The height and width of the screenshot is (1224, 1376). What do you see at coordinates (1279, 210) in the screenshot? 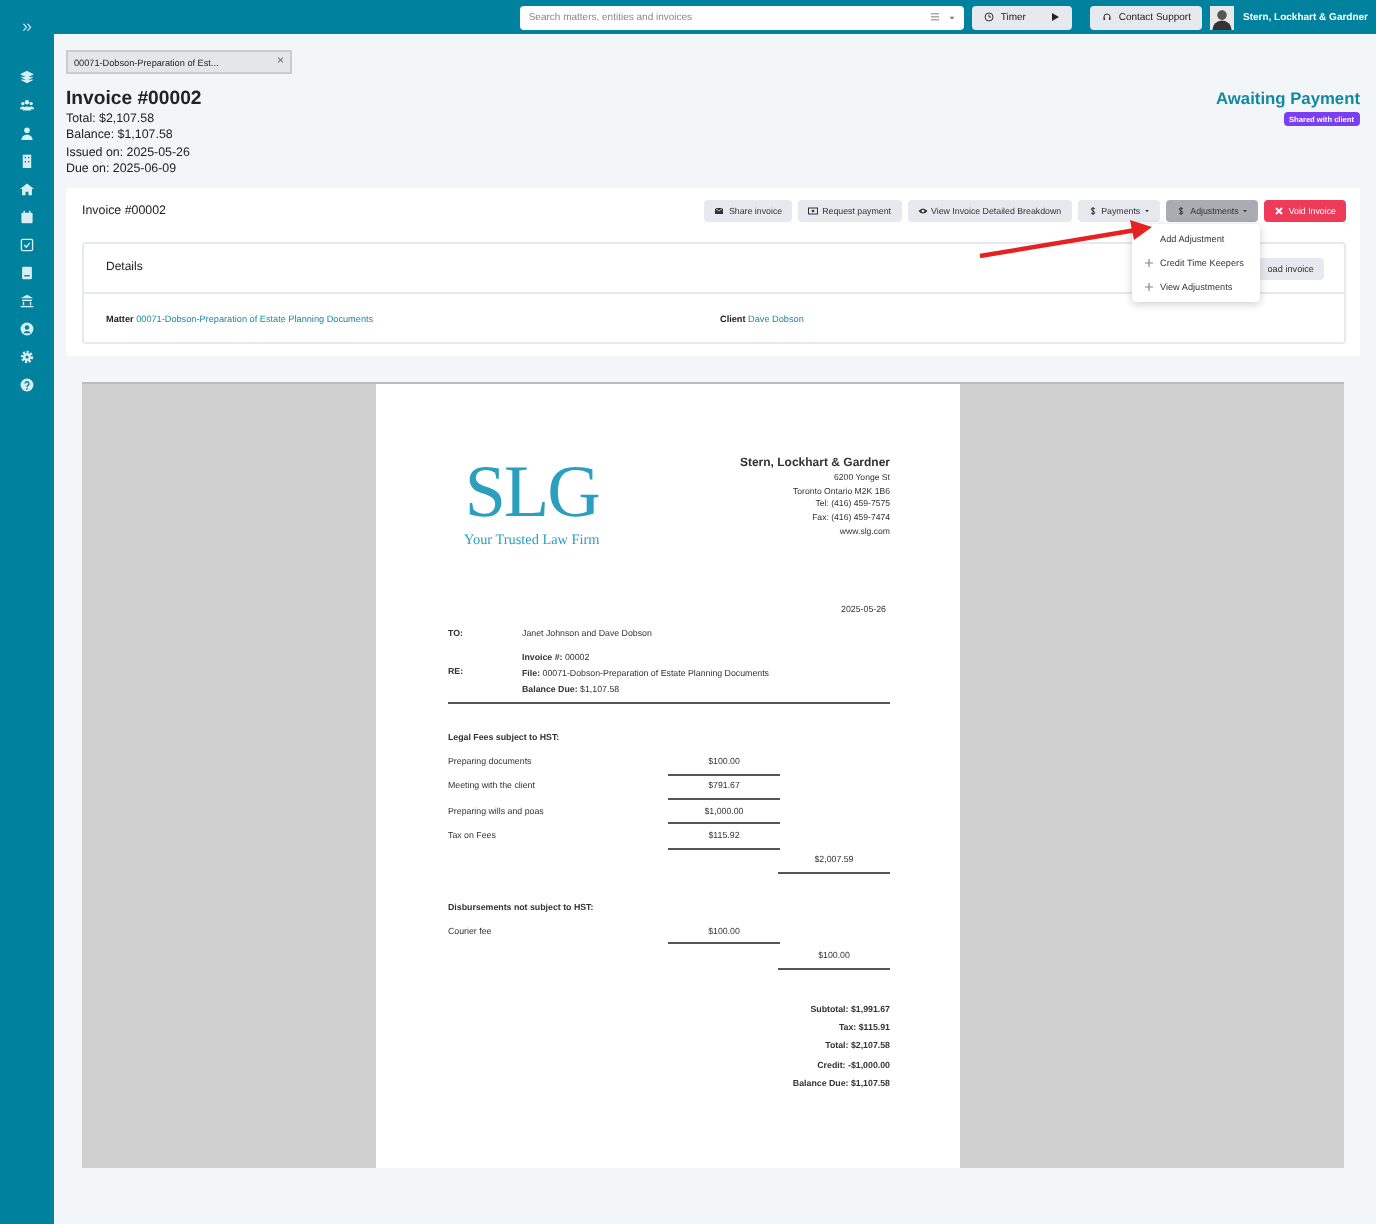
I see `close-icon` at bounding box center [1279, 210].